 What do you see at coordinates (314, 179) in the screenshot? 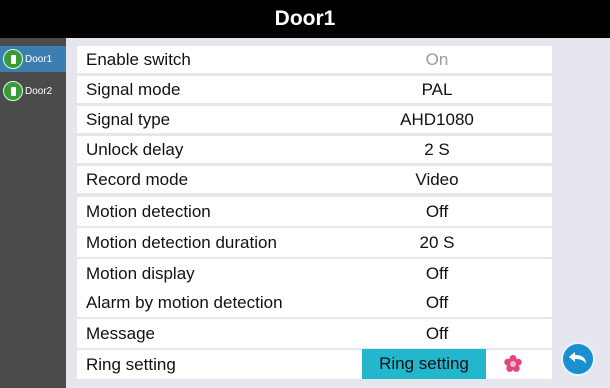
I see `setting-row-record-mode: Record mode Video` at bounding box center [314, 179].